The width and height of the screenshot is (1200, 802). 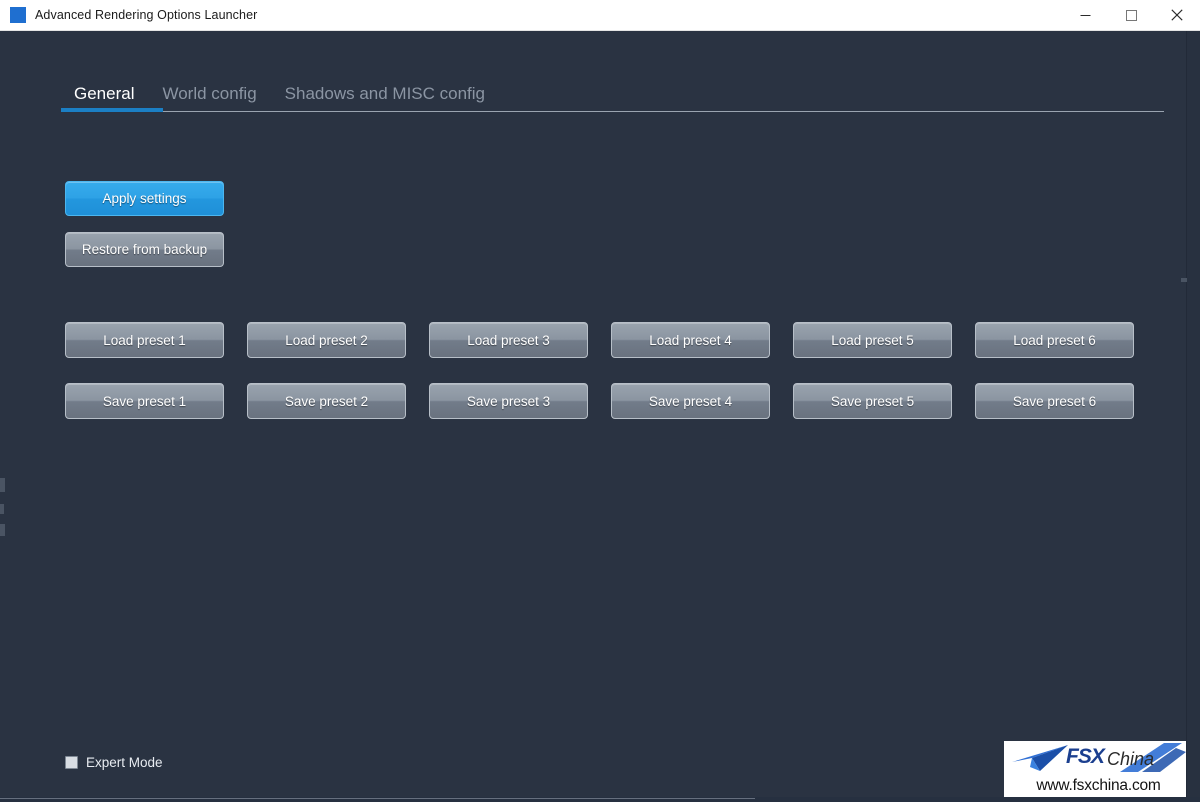 I want to click on tab-shadows-misc-config: Shadows and MISC config, so click(x=385, y=97).